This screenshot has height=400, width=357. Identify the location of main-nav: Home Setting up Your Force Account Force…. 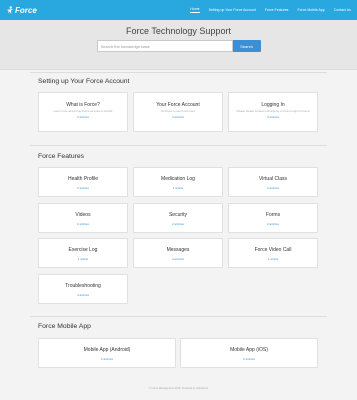
(266, 10).